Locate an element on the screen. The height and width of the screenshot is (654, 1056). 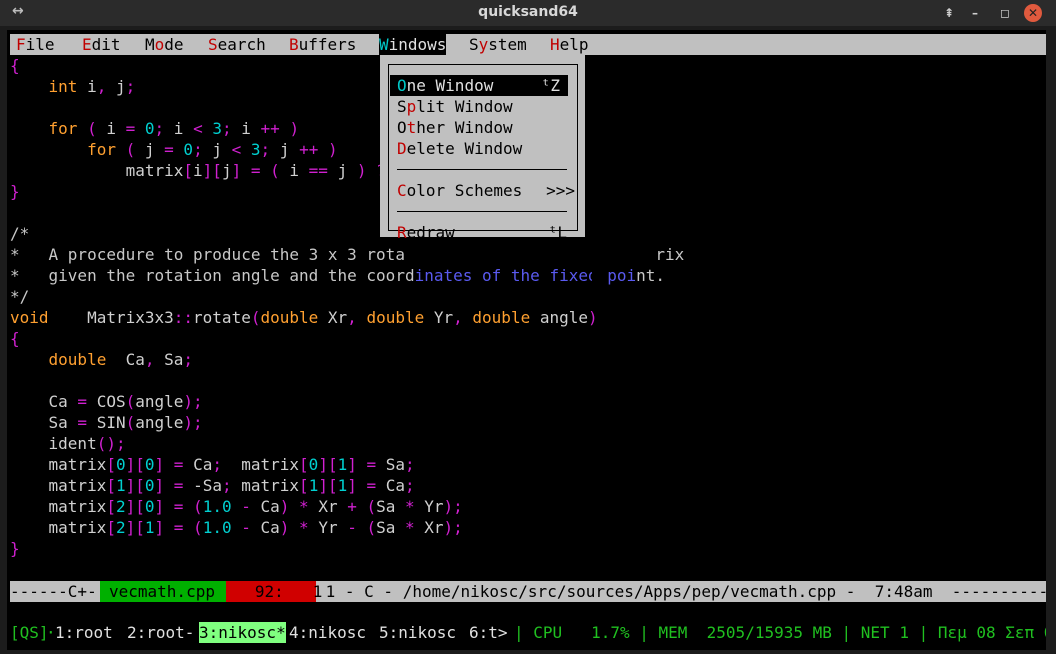
menu-file: File is located at coordinates (35, 44).